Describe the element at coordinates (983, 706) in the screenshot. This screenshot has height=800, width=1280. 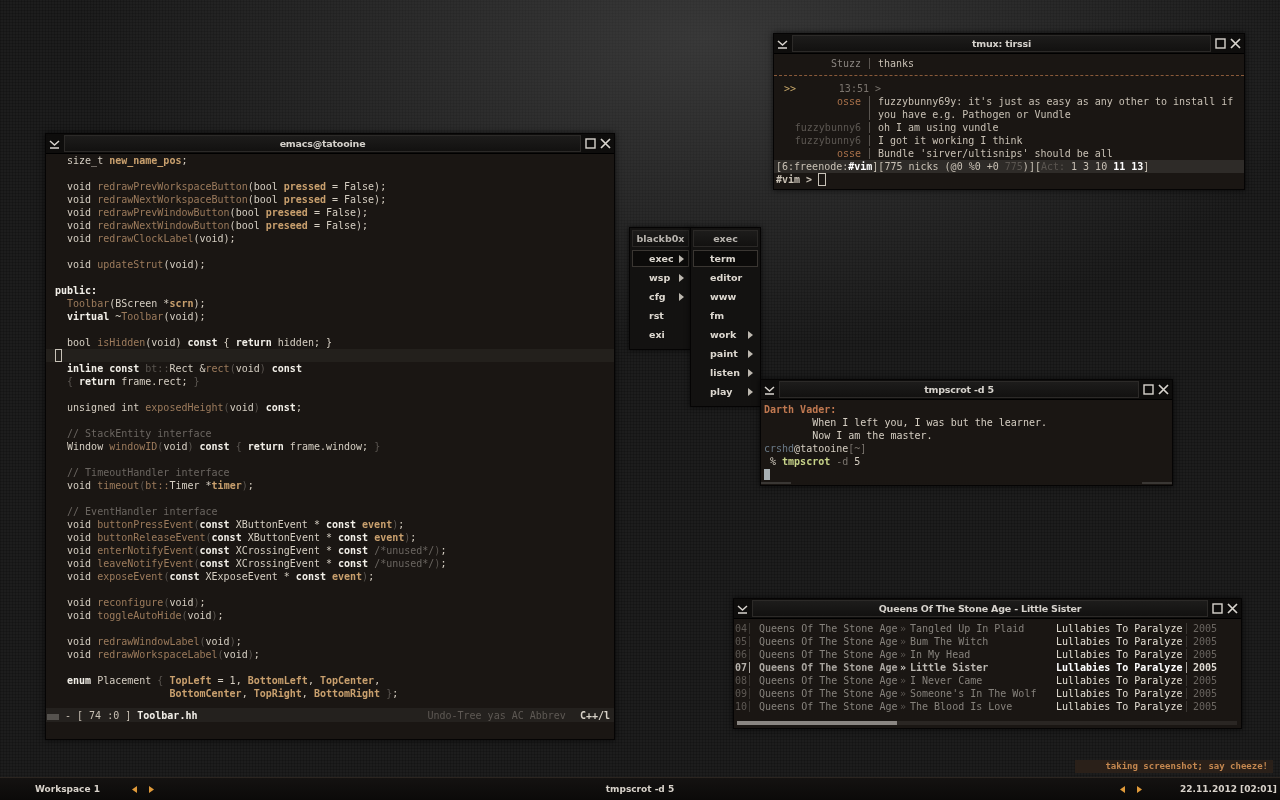
I see `track-title: The Blood Is Love` at that location.